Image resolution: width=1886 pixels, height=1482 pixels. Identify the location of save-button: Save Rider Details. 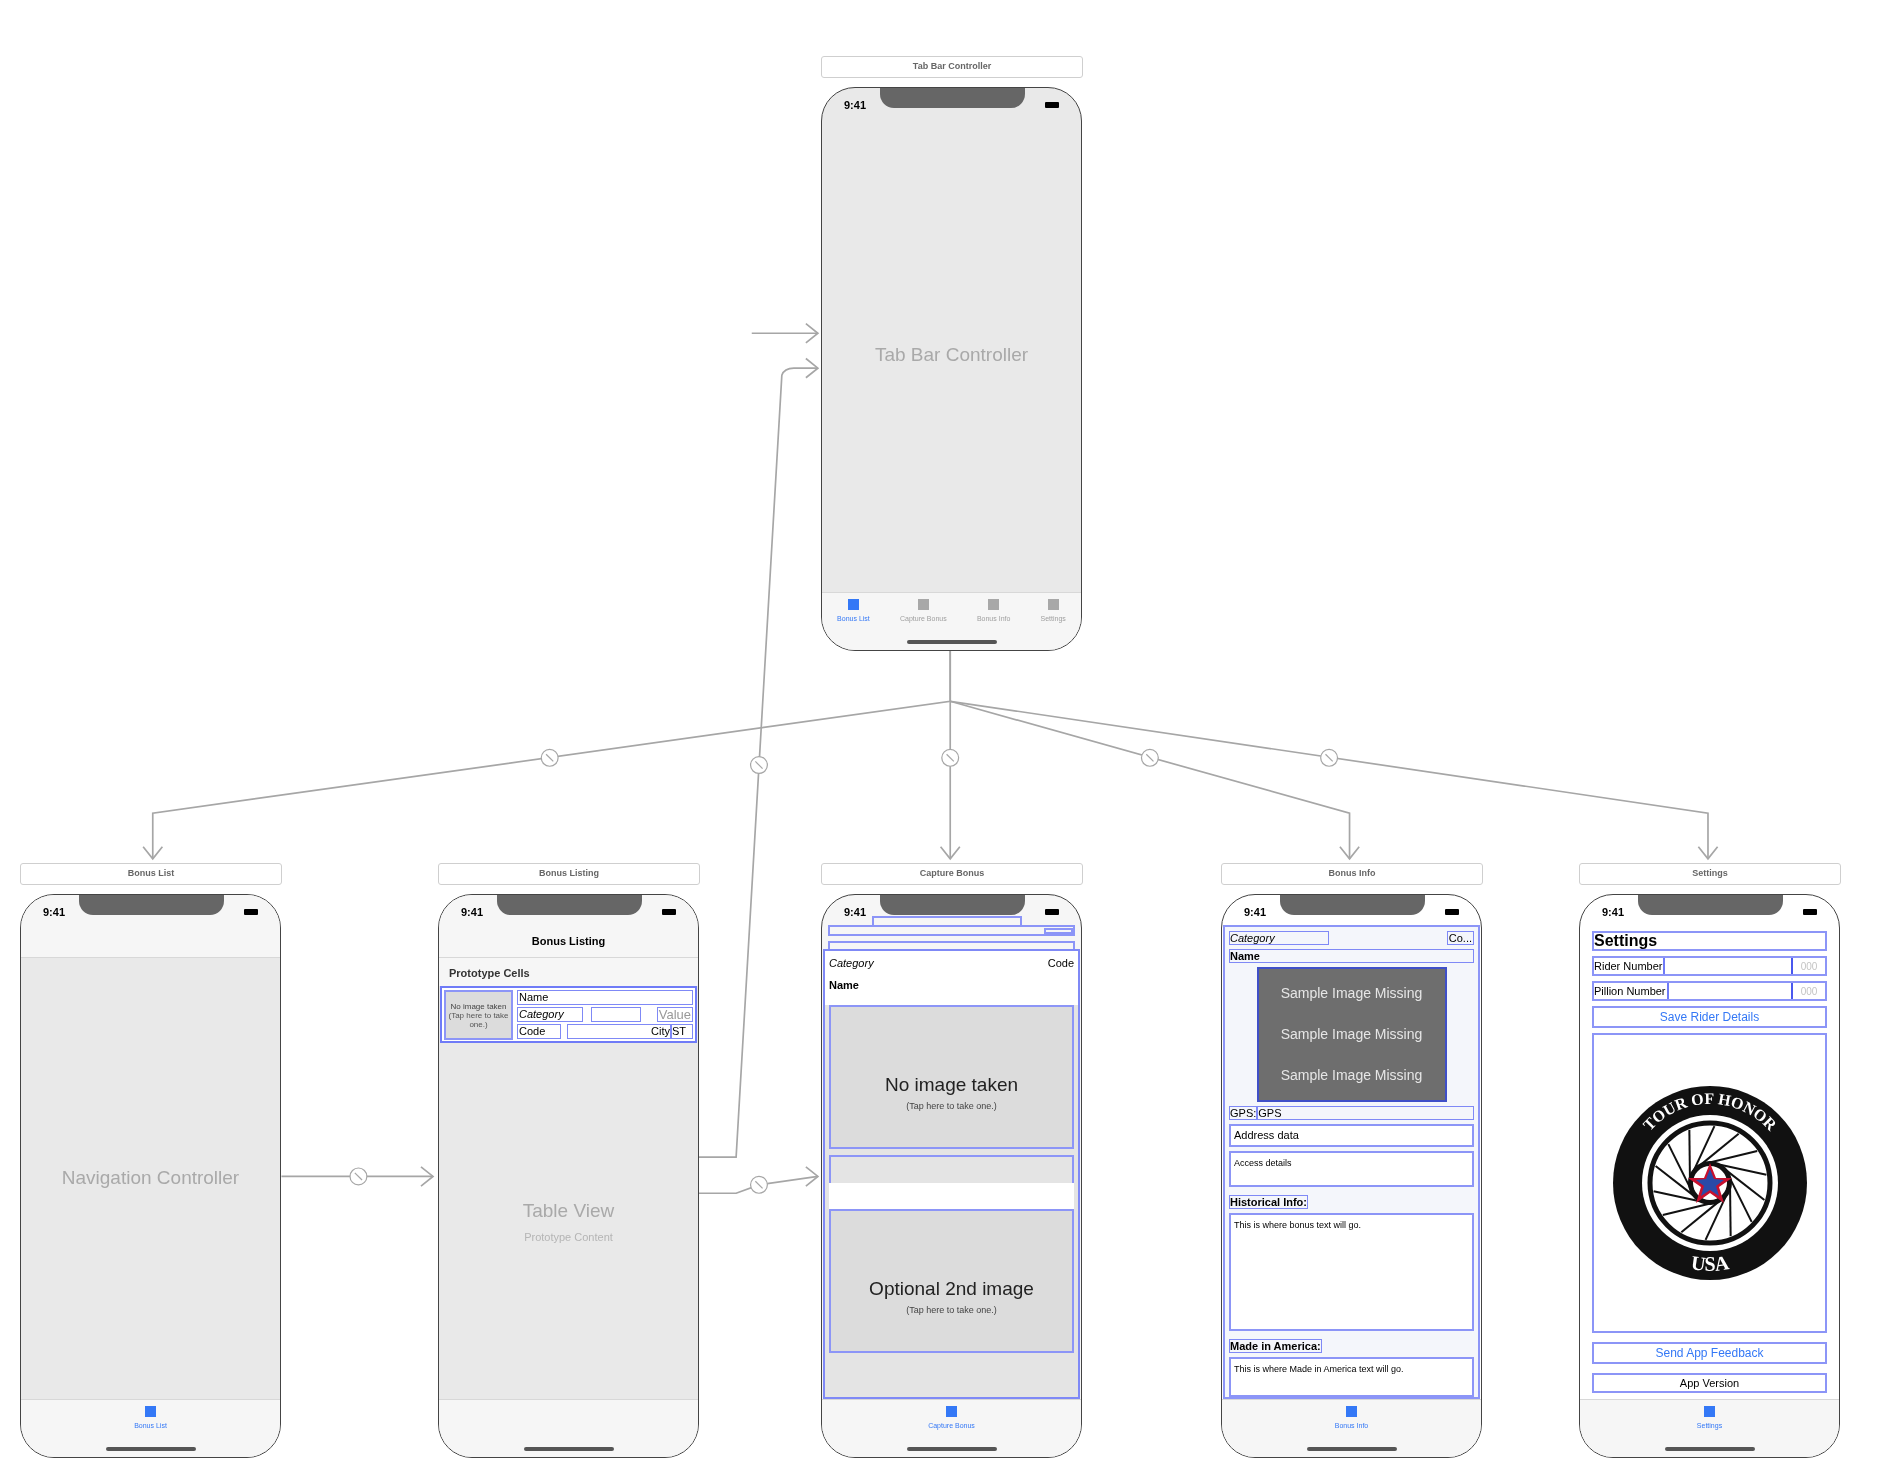
(1709, 1017).